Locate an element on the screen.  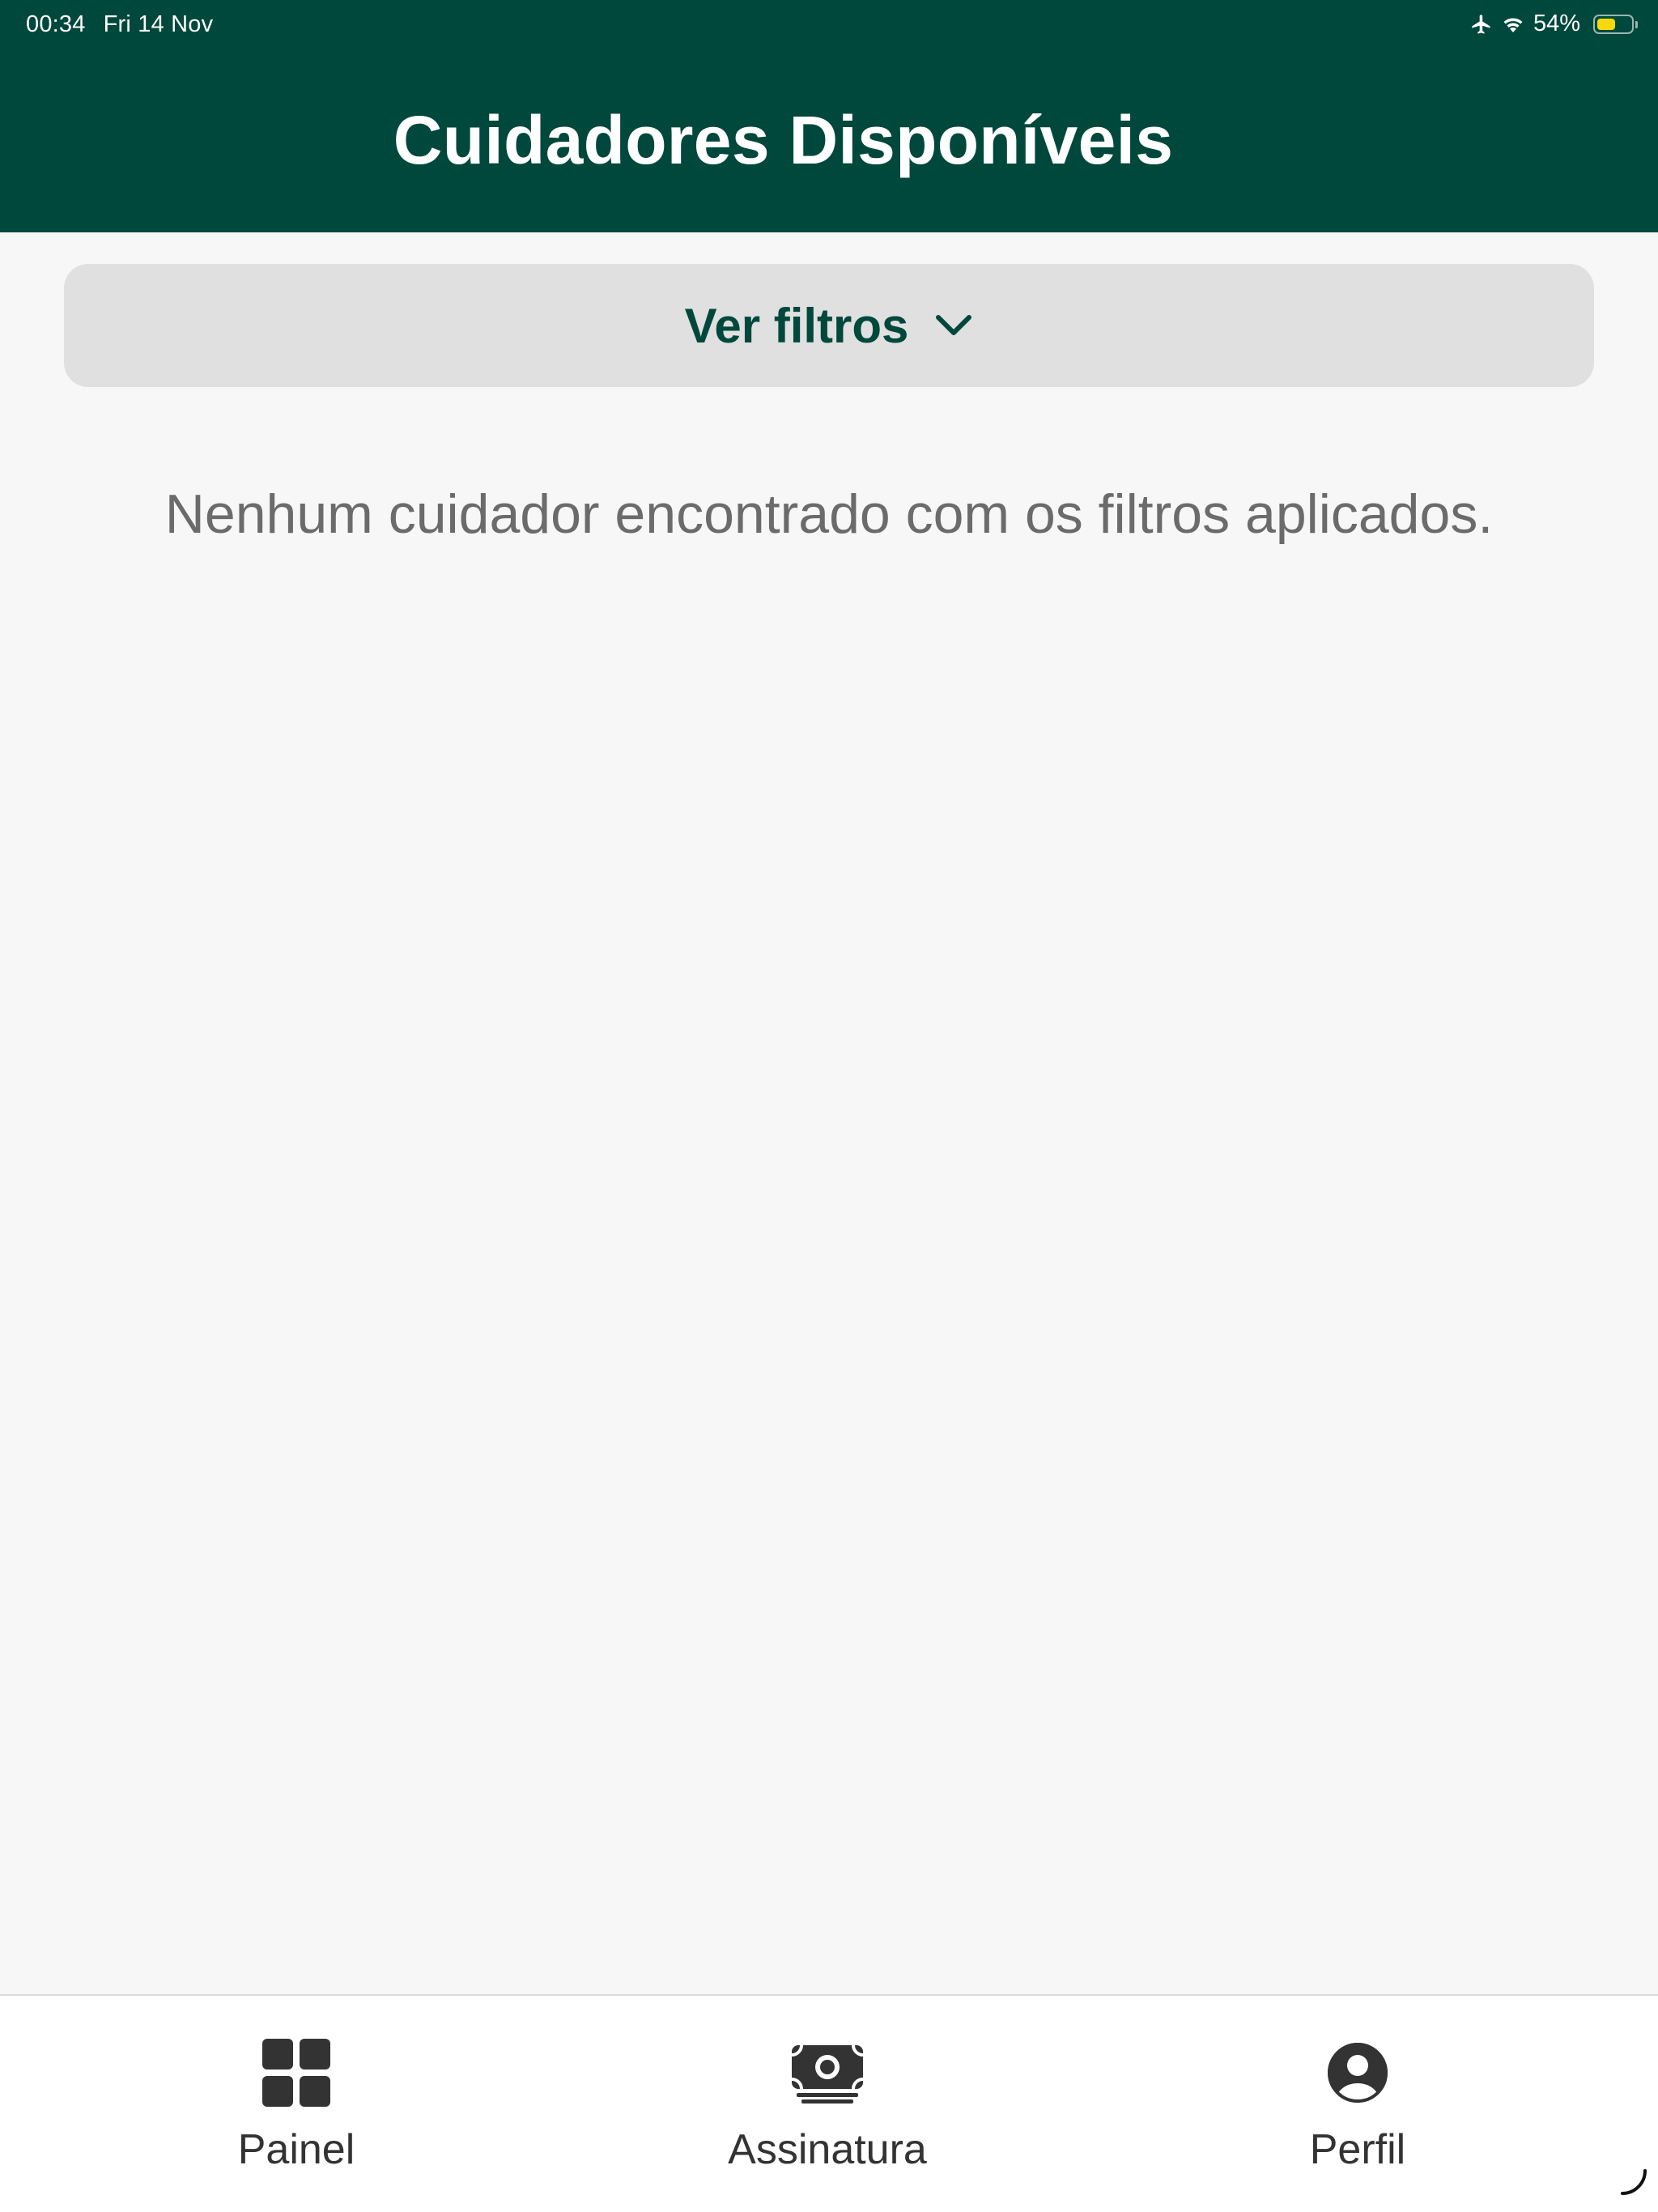
tab-assinatura: Assinatura is located at coordinates (827, 2089).